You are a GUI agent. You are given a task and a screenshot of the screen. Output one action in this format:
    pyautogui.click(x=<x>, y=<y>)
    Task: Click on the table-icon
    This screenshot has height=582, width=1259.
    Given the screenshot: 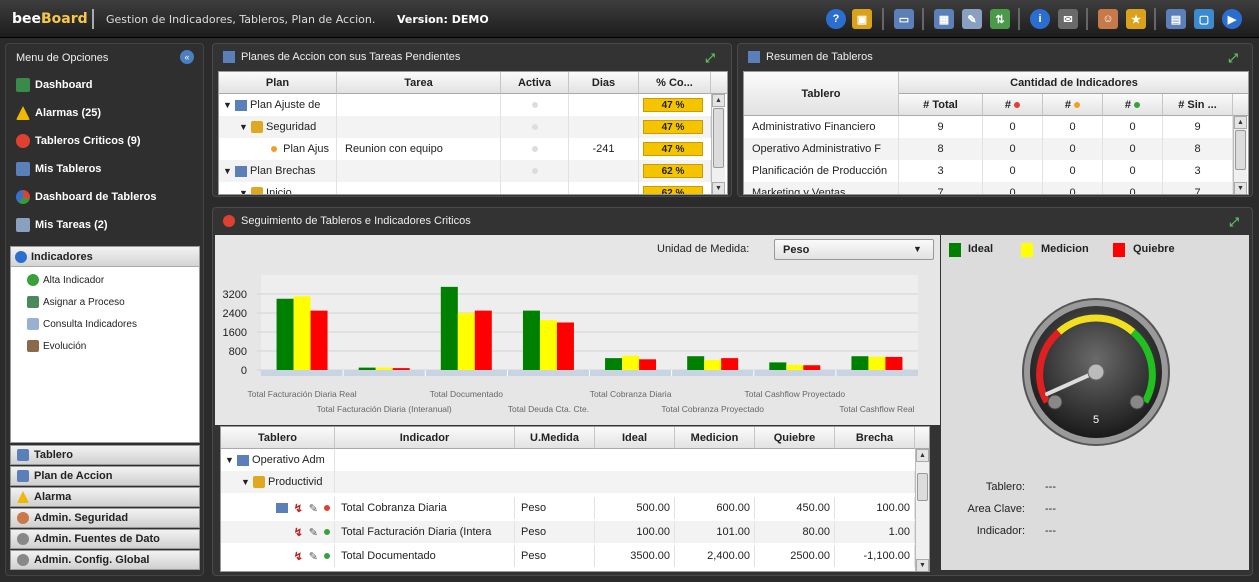 What is the action you would take?
    pyautogui.click(x=23, y=85)
    